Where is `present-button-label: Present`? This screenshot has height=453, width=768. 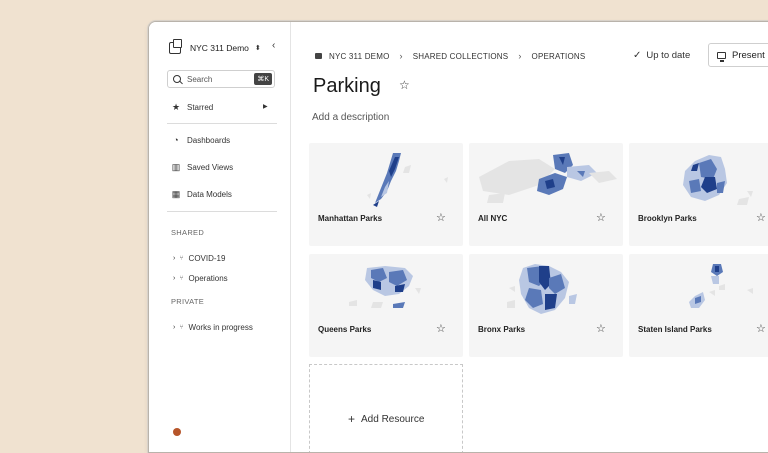
present-button-label: Present is located at coordinates (748, 55).